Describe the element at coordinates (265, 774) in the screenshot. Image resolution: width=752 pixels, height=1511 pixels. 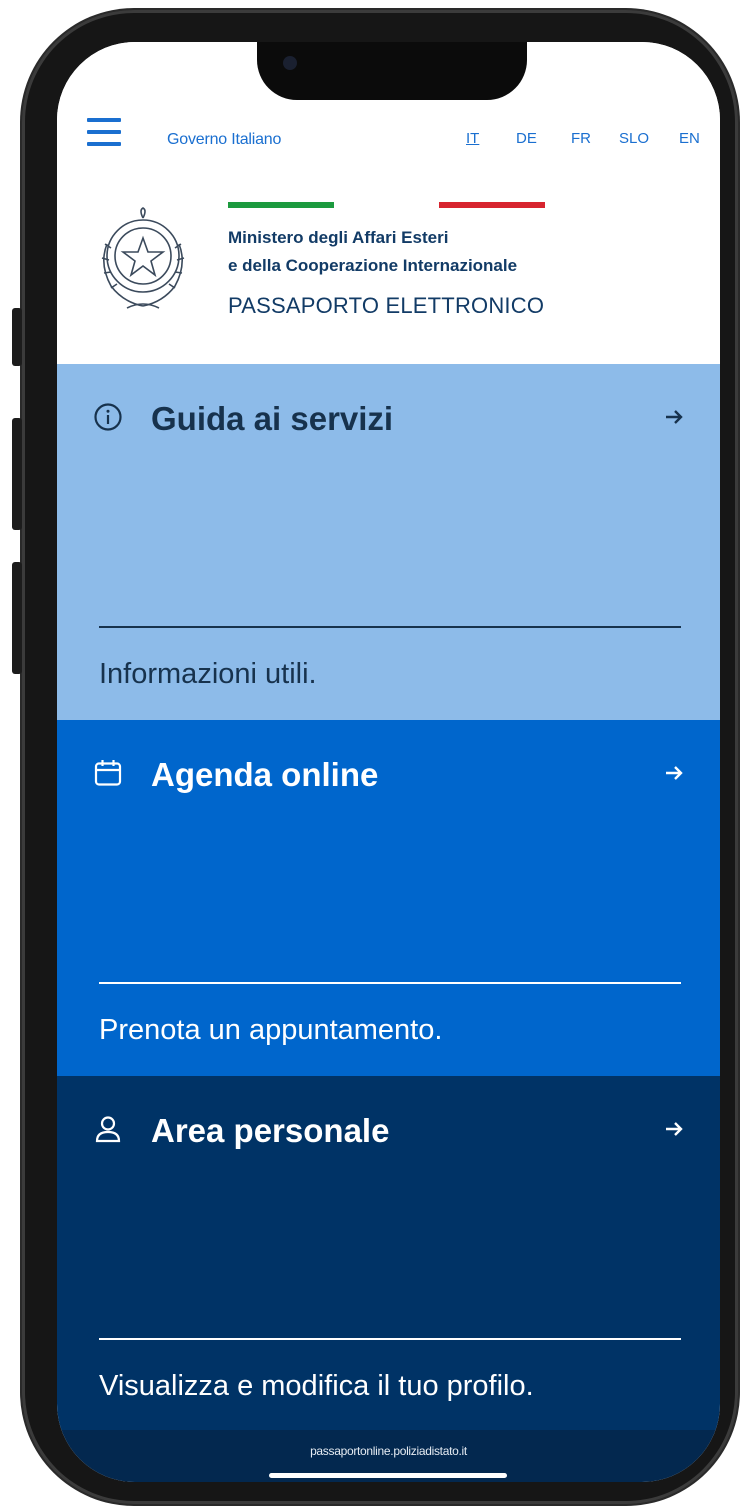
I see `card-title: Agenda online` at that location.